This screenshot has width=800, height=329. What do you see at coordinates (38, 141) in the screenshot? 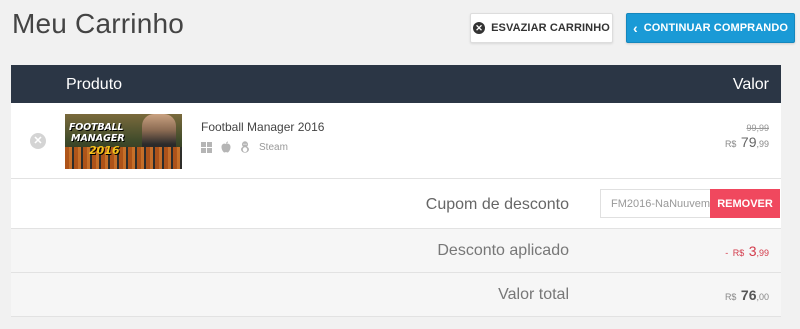
I see `remove-item-icon: ✕` at bounding box center [38, 141].